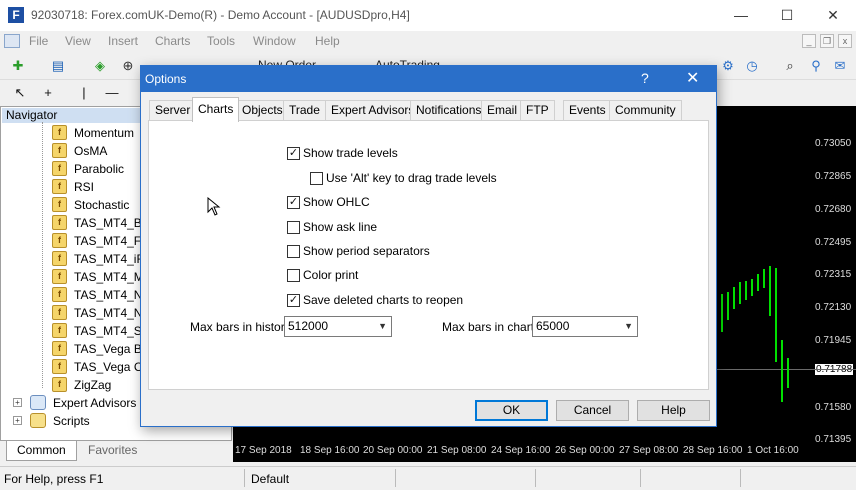 The height and width of the screenshot is (490, 856). What do you see at coordinates (383, 300) in the screenshot?
I see `label-save-deleted-charts: Save deleted charts to reopen` at bounding box center [383, 300].